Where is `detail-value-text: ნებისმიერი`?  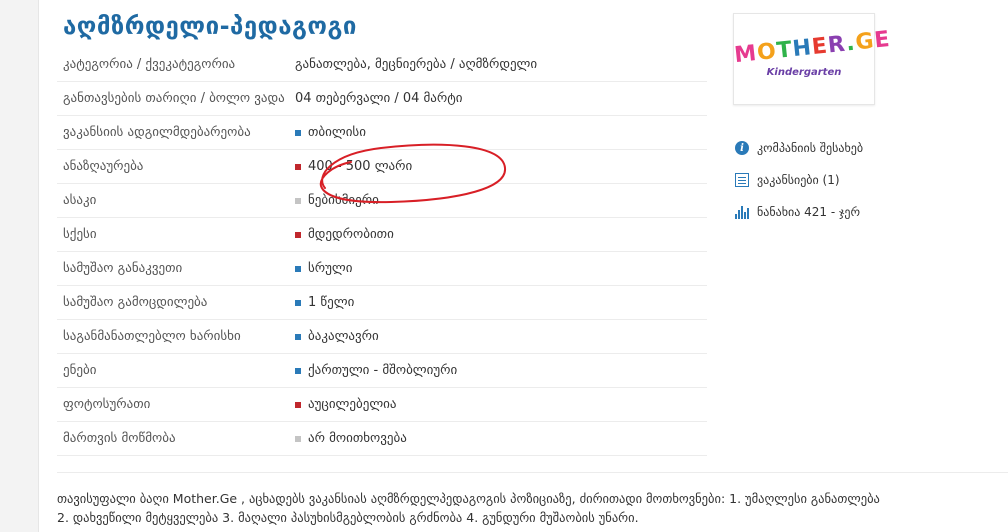
detail-value-text: ნებისმიერი is located at coordinates (343, 200).